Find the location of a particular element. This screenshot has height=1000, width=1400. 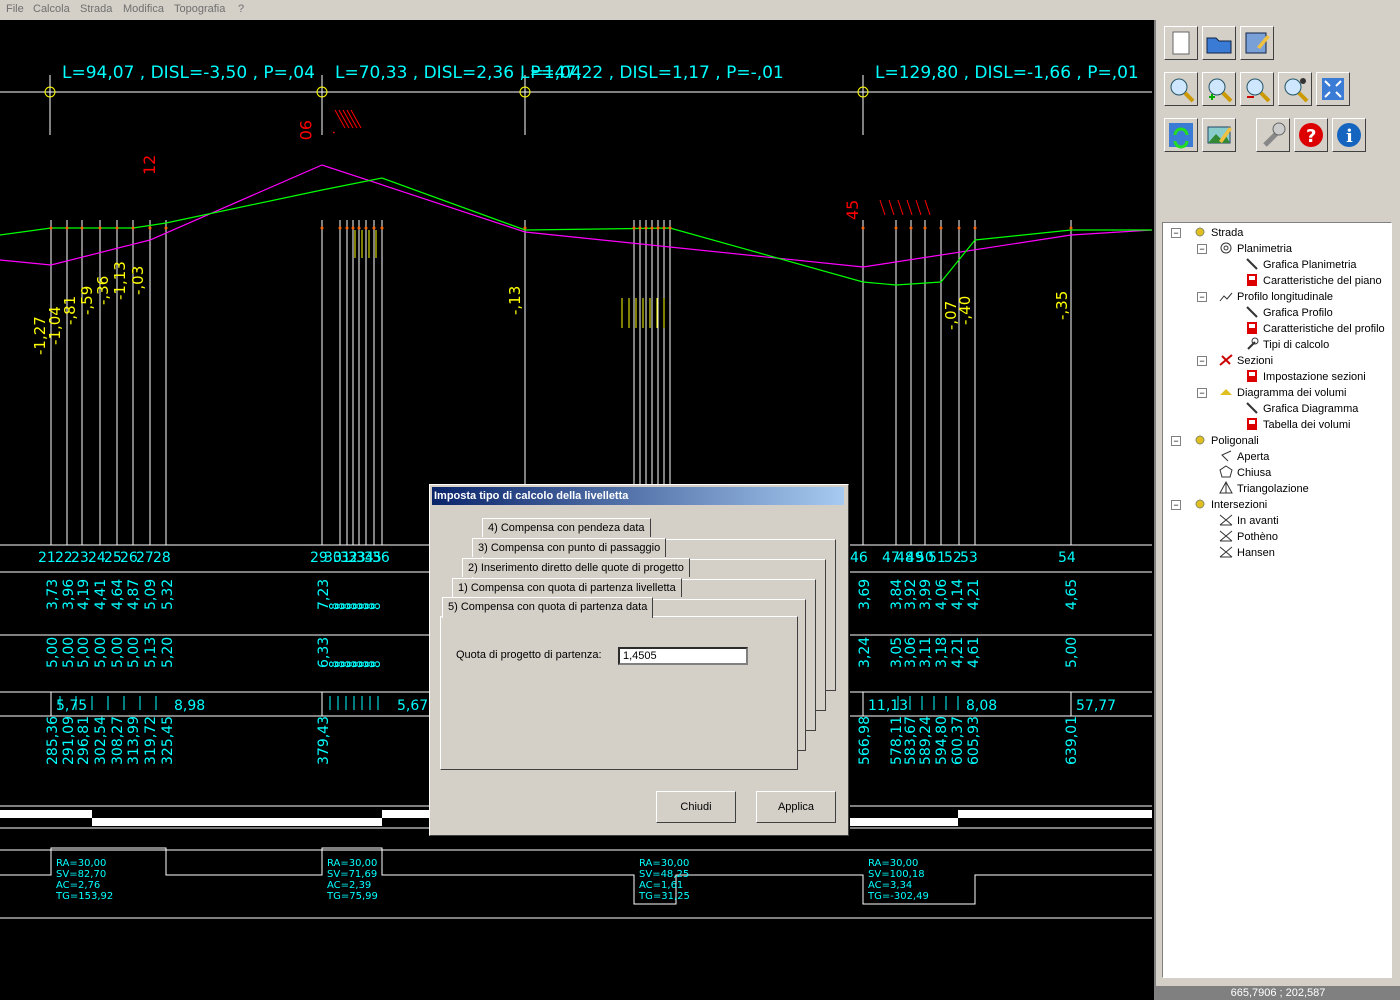

curve-ac: AC=2,76 is located at coordinates (78, 885).